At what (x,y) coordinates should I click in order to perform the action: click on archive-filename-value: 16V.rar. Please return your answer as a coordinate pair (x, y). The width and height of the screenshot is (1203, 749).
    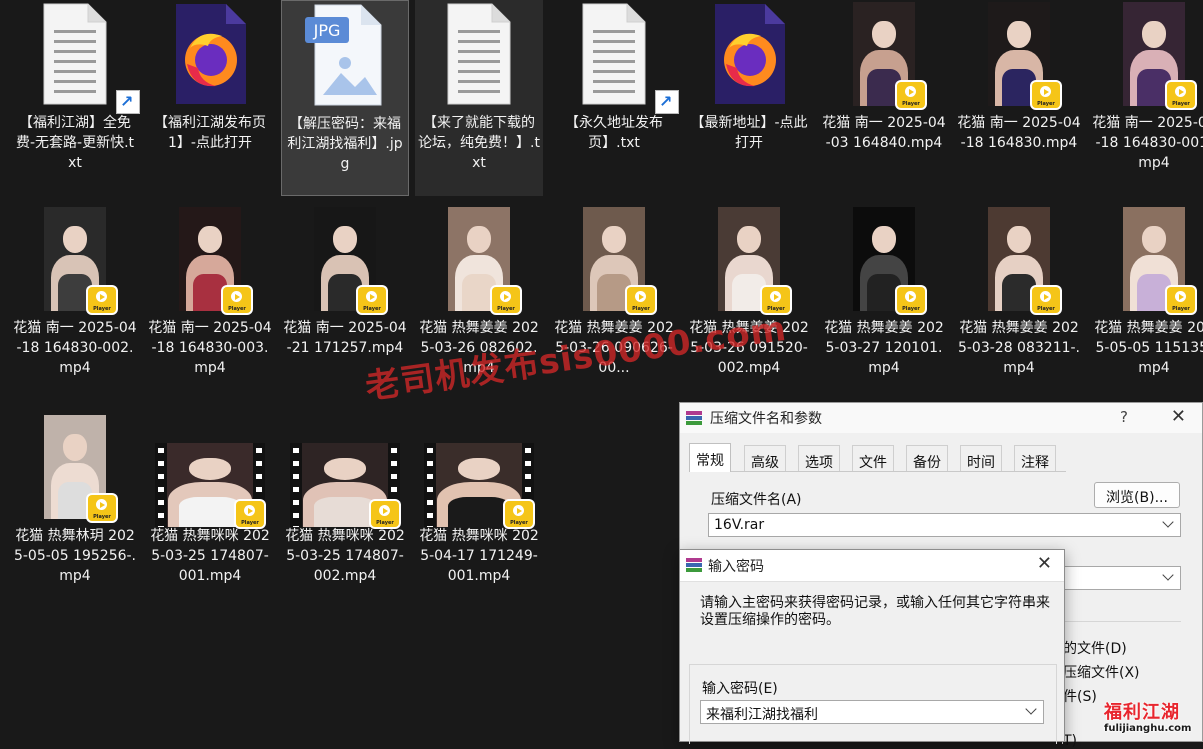
    Looking at the image, I should click on (739, 525).